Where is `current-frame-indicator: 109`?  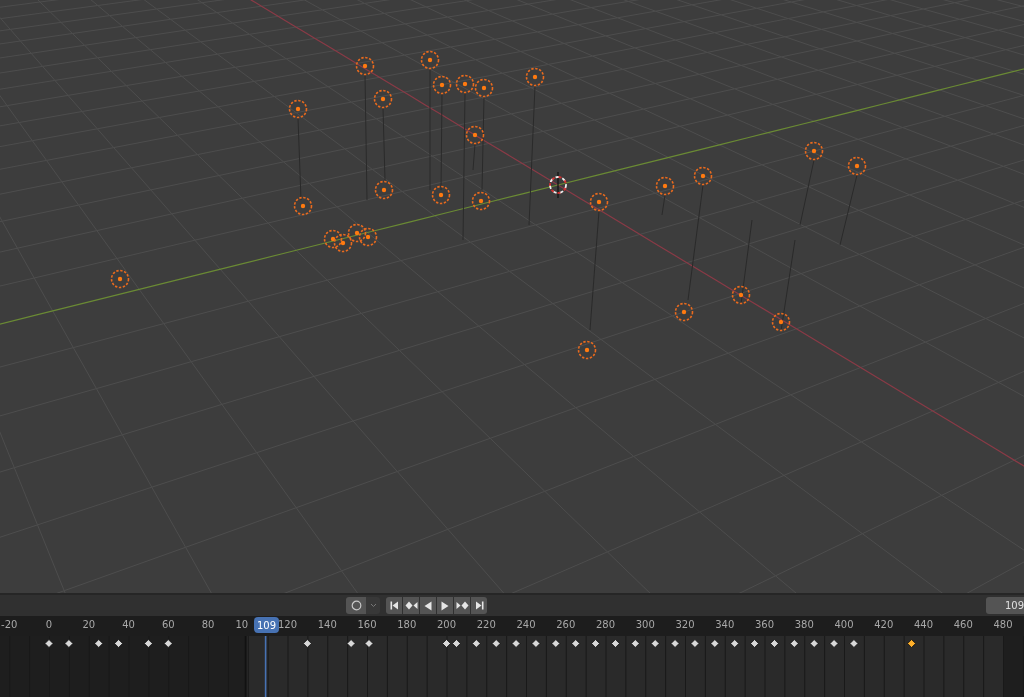 current-frame-indicator: 109 is located at coordinates (266, 625).